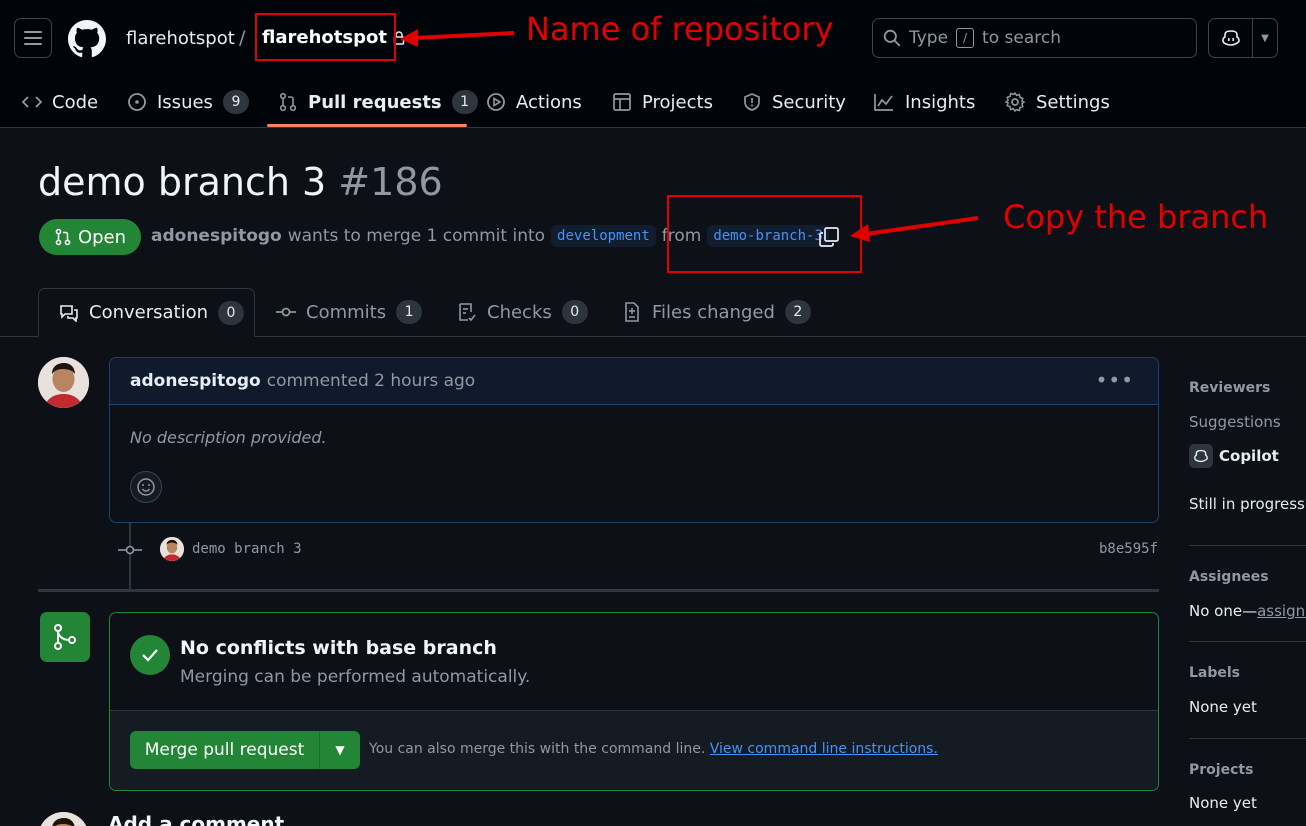 The height and width of the screenshot is (826, 1306). I want to click on pr-state-badge: Open, so click(90, 237).